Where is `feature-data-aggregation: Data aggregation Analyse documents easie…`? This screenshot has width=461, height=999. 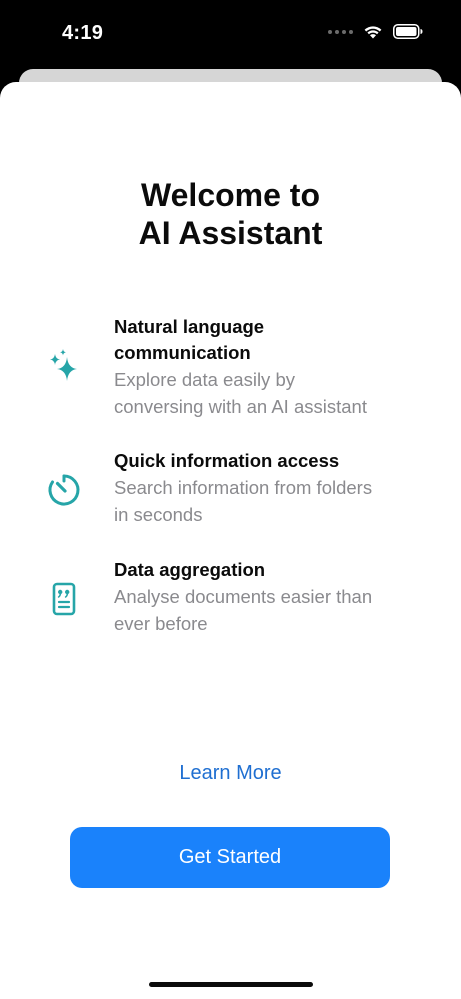 feature-data-aggregation: Data aggregation Analyse documents easie… is located at coordinates (230, 607).